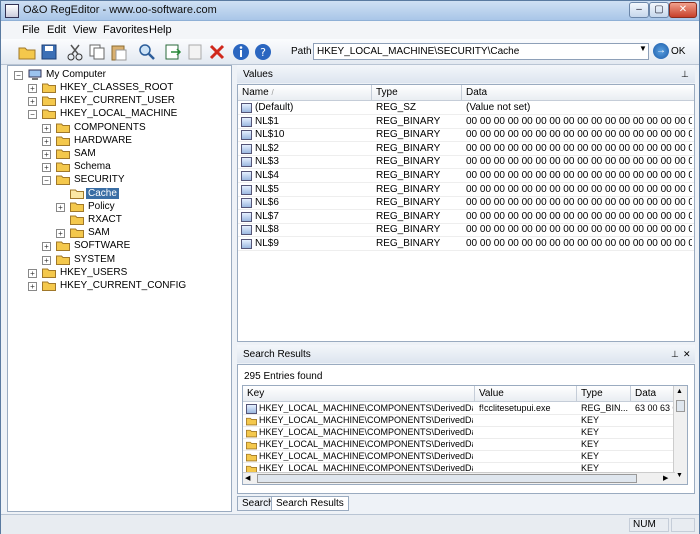 Image resolution: width=700 pixels, height=534 pixels. Describe the element at coordinates (120, 10) in the screenshot. I see `window-title: O&O RegEditor - www.oo-software.com` at that location.